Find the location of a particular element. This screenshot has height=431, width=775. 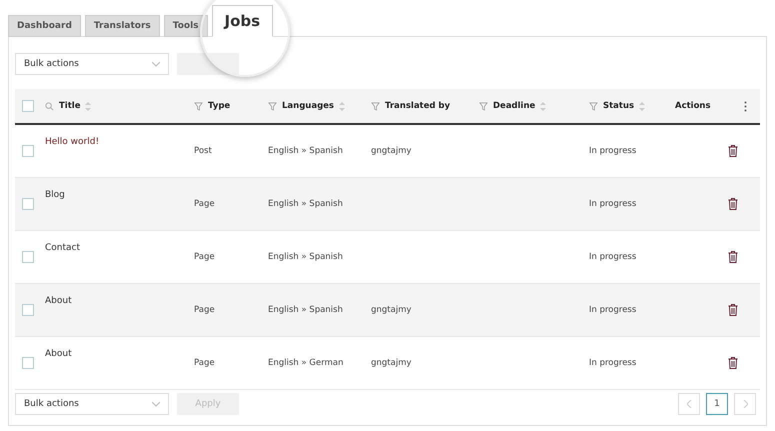

column-header: Status is located at coordinates (618, 106).